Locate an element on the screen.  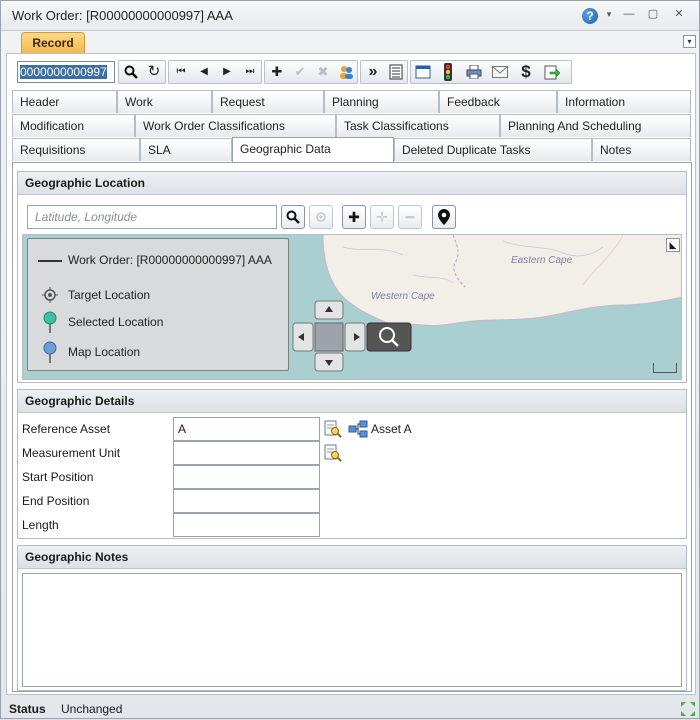
traffic-light-icon is located at coordinates (448, 72).